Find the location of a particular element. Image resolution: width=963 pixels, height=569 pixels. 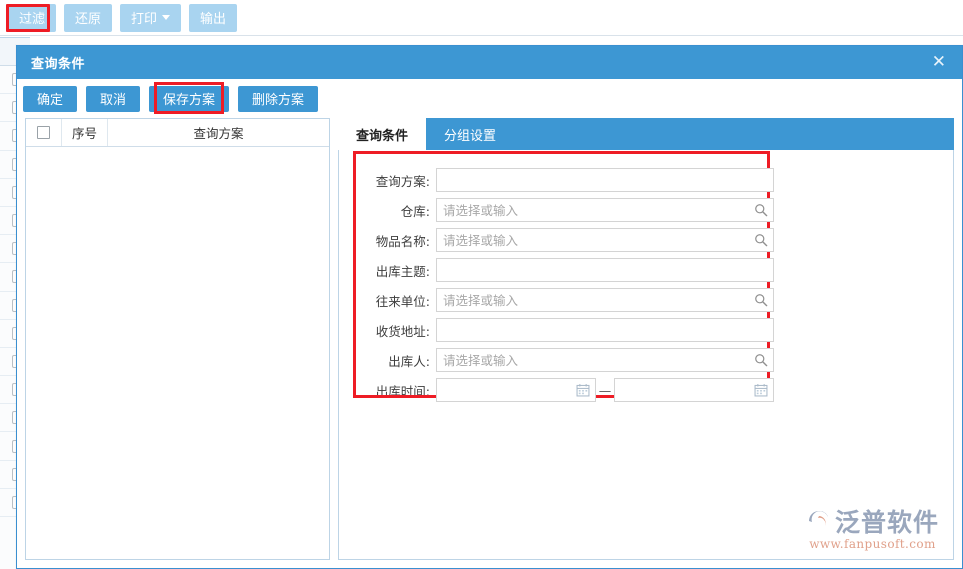

field-row-outbound-time: 出库时间: — is located at coordinates (564, 390).